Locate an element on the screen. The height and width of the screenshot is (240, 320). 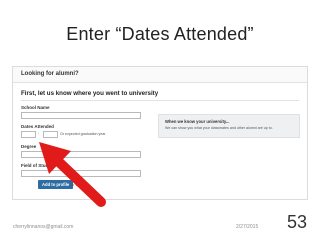
add-to-profile-button: Add to profile is located at coordinates (56, 184).